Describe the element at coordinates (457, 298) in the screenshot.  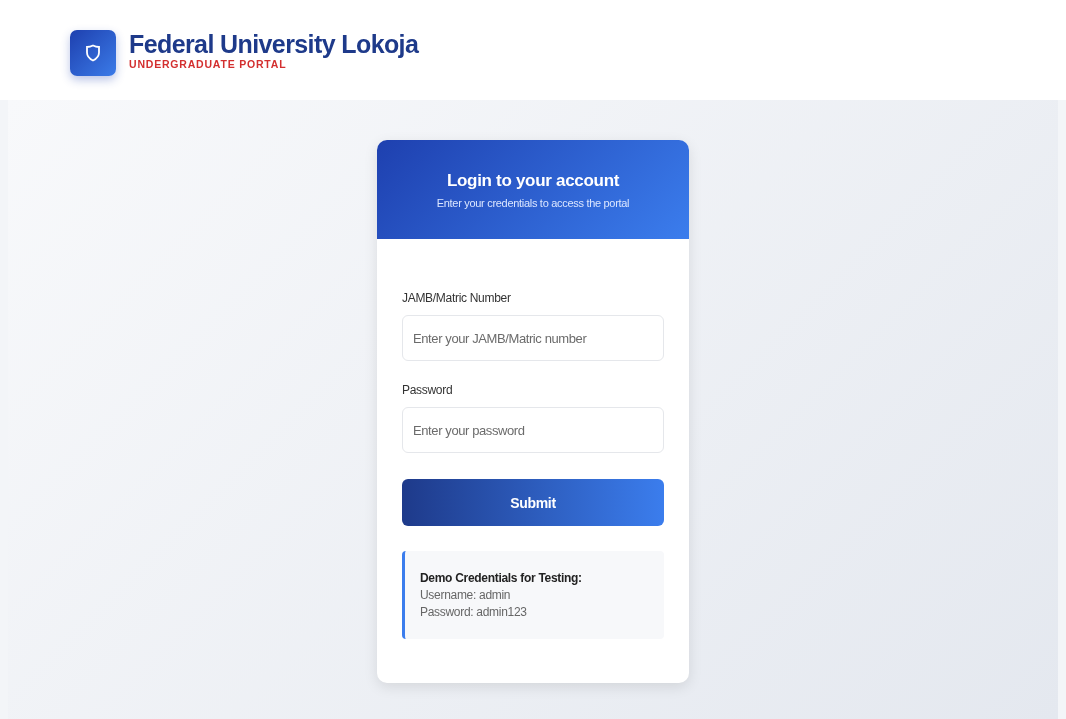
I see `field-label: JAMB/Matric Number` at that location.